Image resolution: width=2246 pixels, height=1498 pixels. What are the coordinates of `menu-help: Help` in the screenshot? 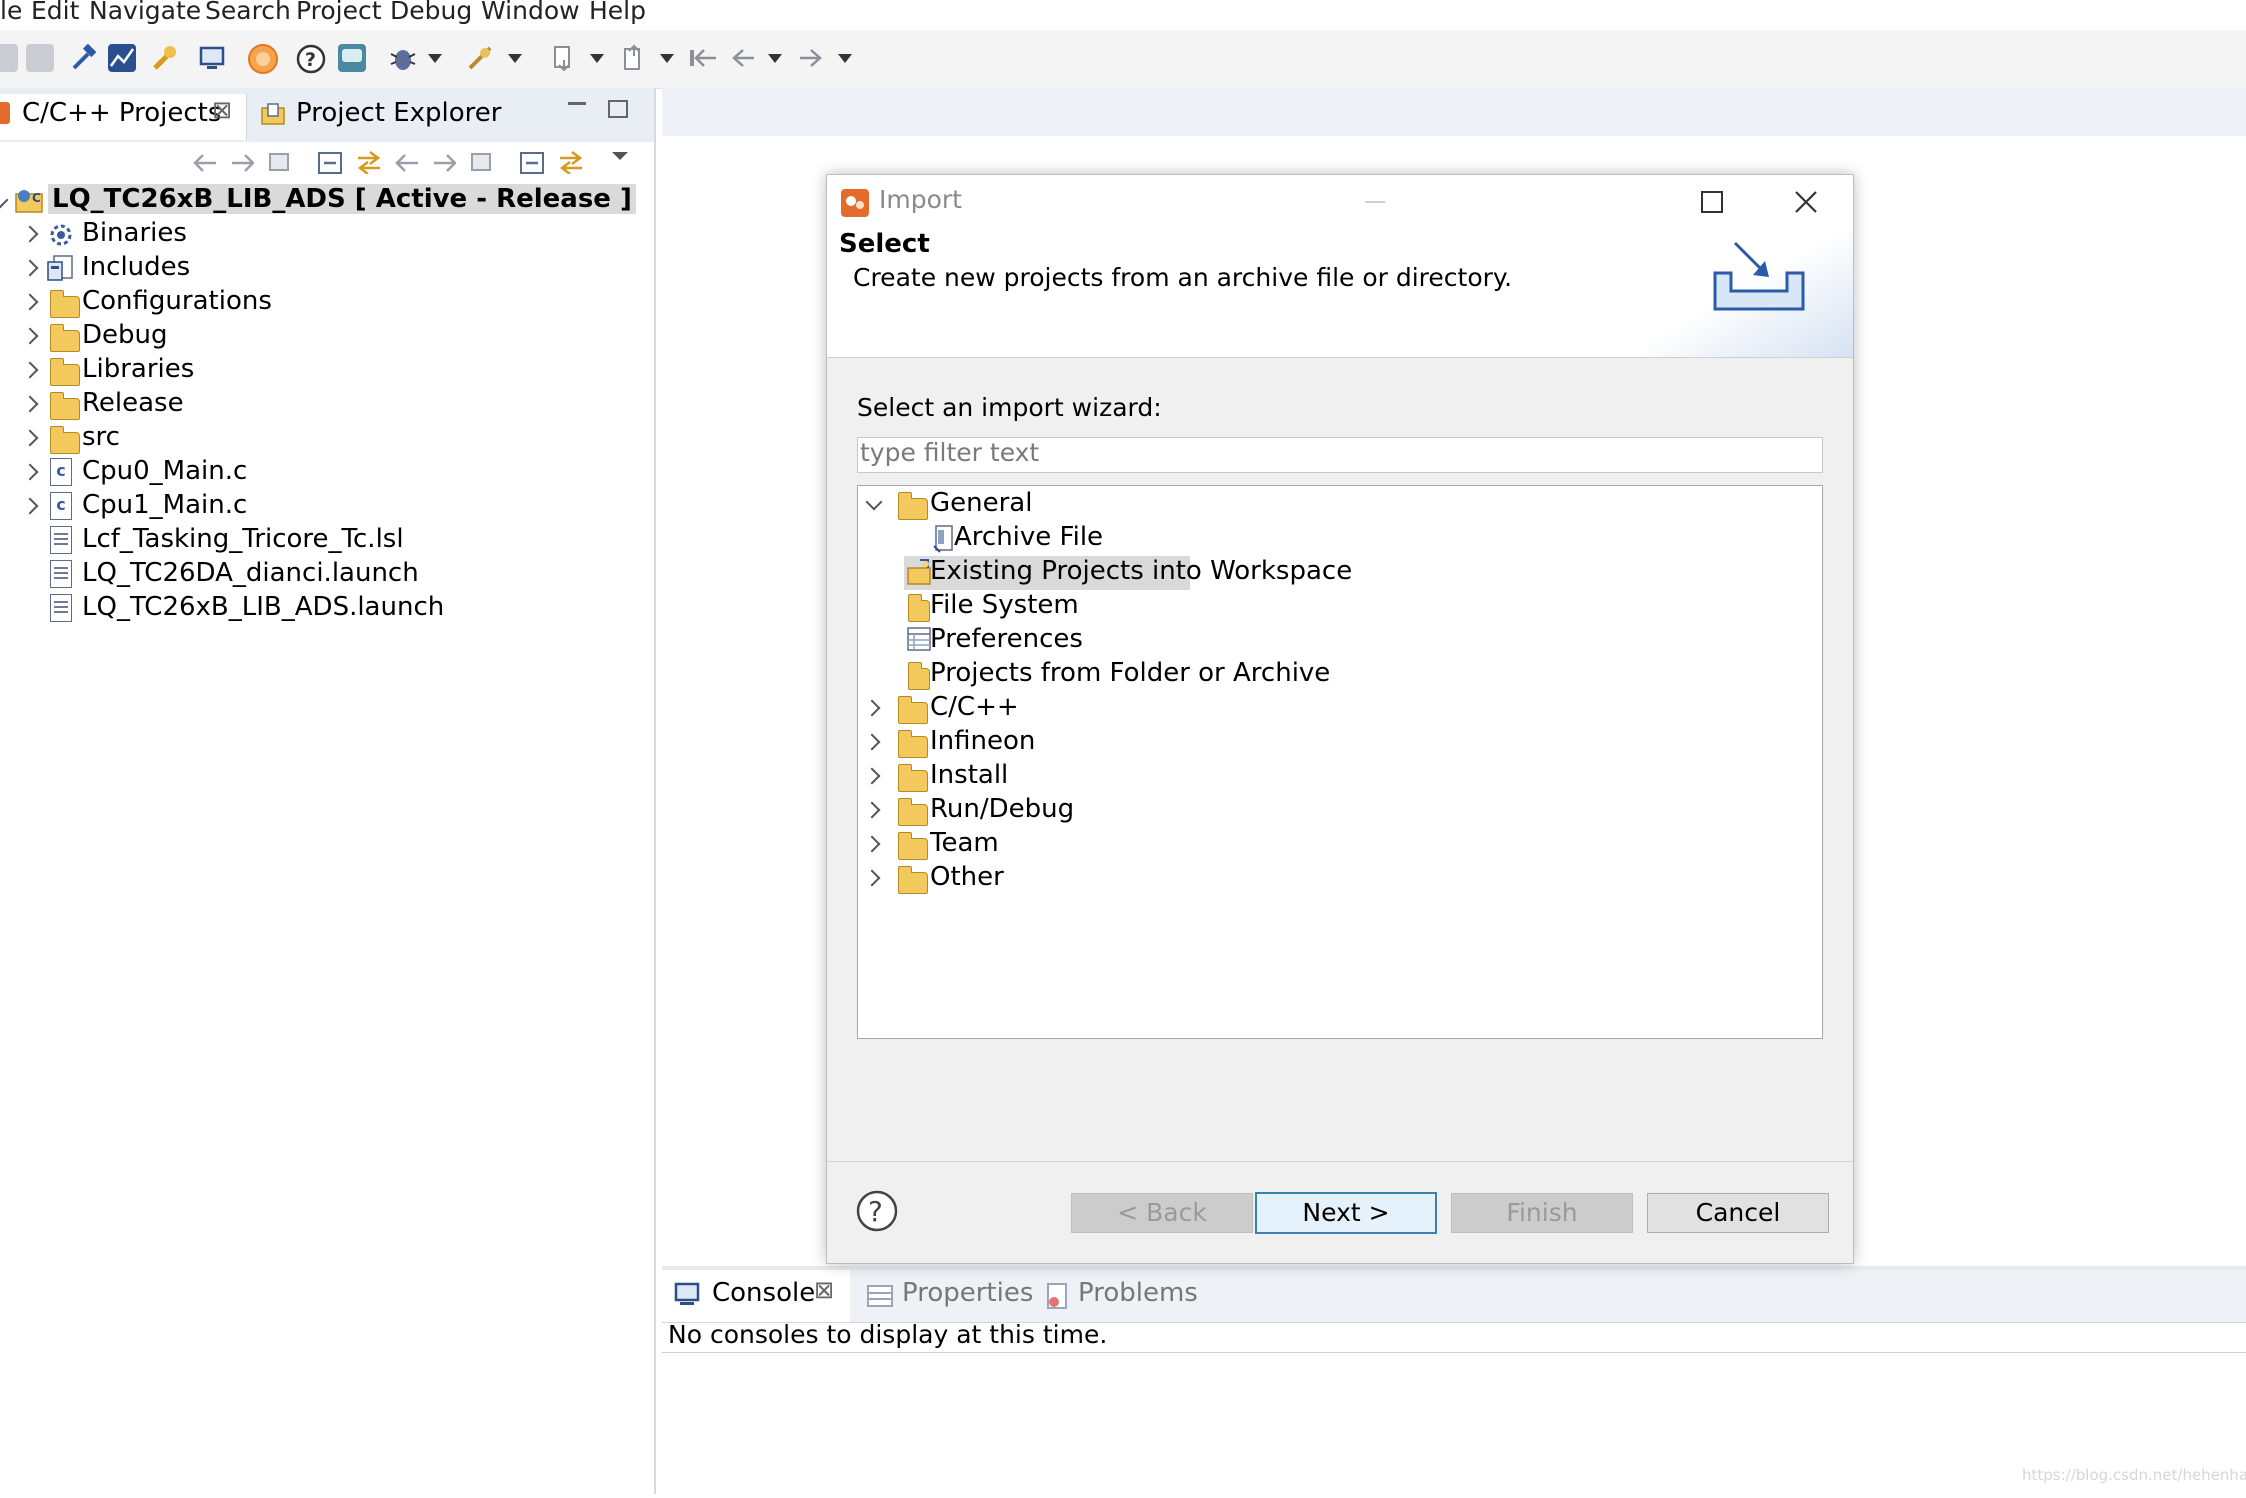 It's located at (617, 12).